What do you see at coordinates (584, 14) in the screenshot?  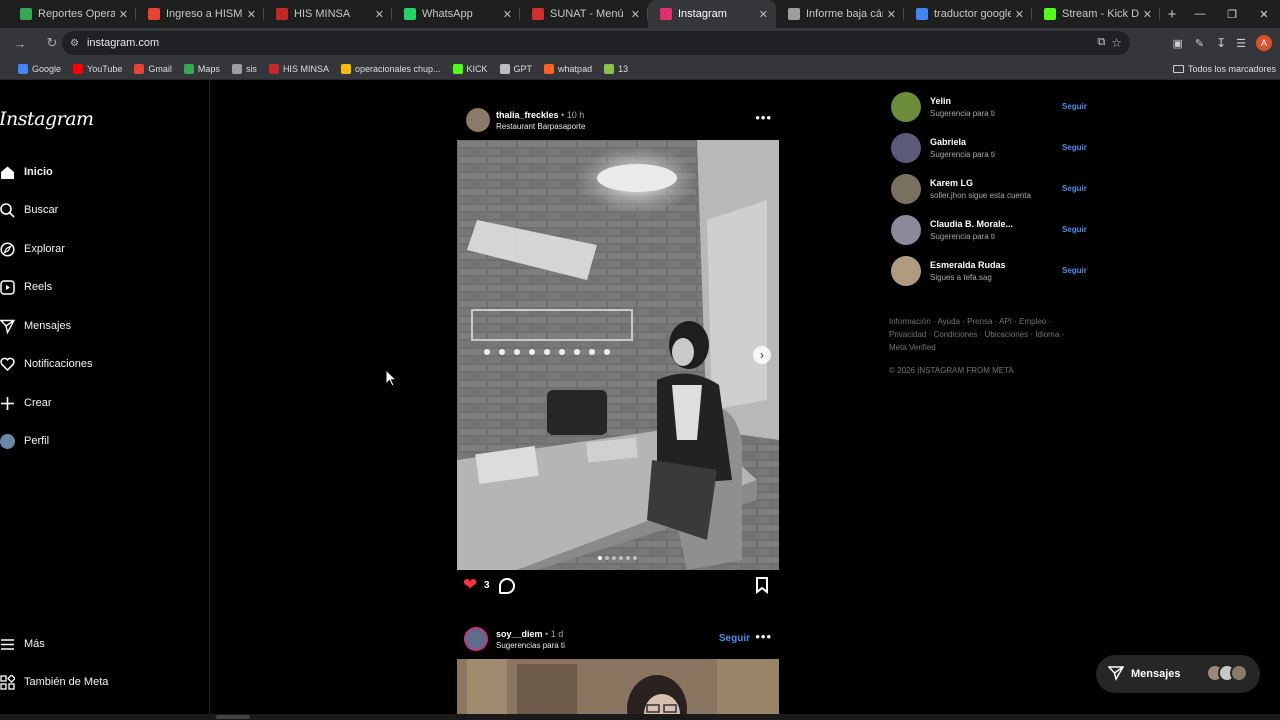 I see `browser-tab: SUNAT - Menú SOL ✕` at bounding box center [584, 14].